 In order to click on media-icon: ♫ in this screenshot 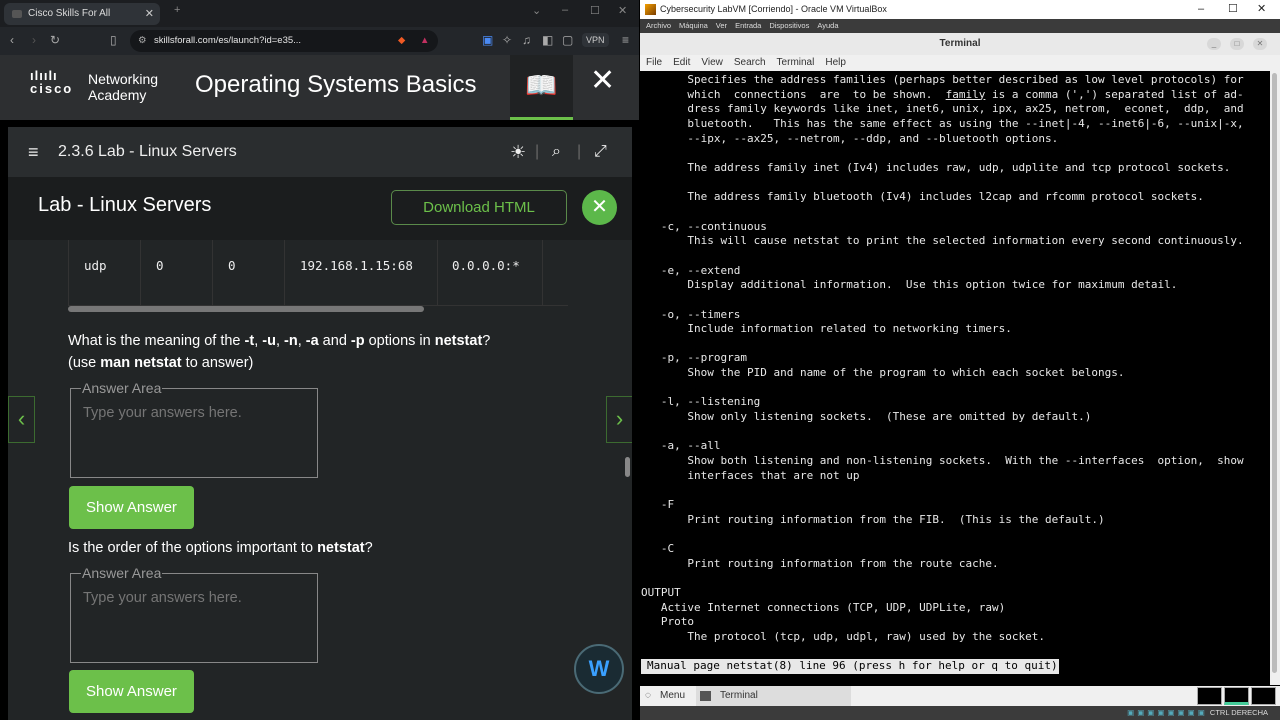, I will do `click(526, 40)`.